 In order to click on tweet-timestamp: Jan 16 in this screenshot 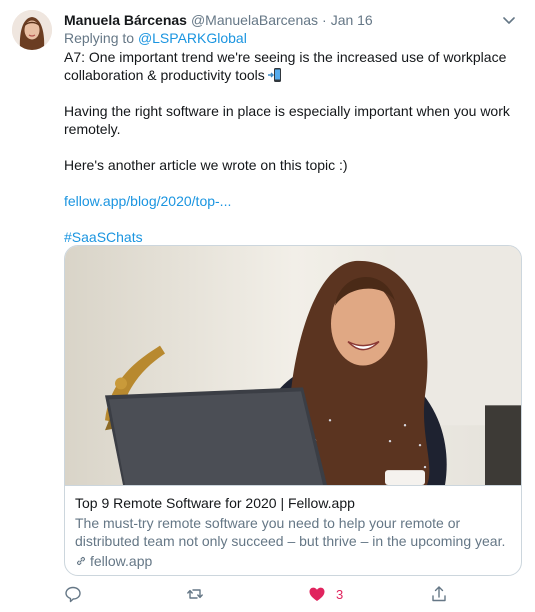, I will do `click(352, 20)`.